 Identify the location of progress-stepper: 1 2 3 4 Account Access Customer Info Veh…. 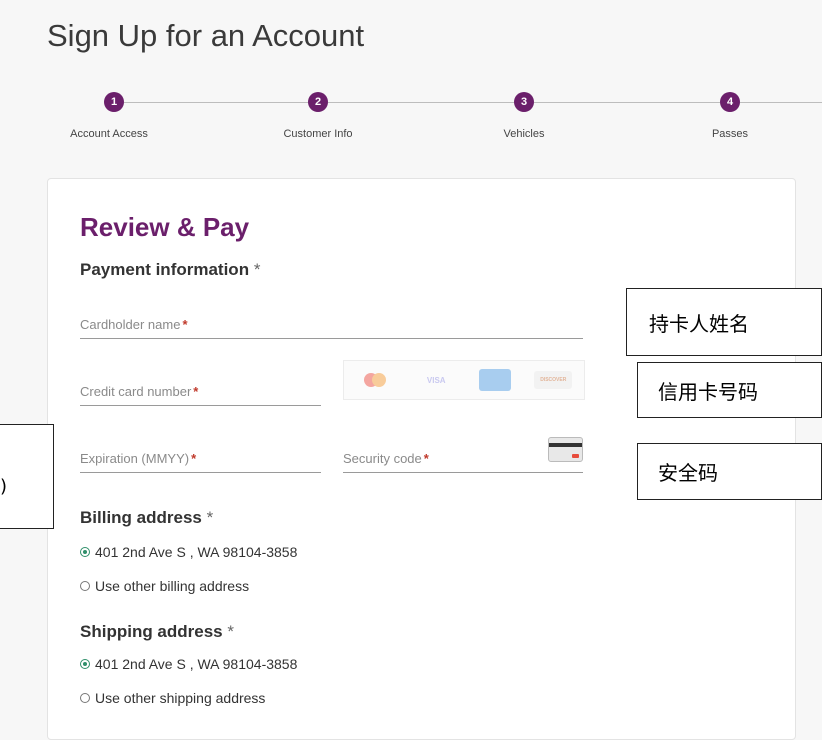
(411, 122).